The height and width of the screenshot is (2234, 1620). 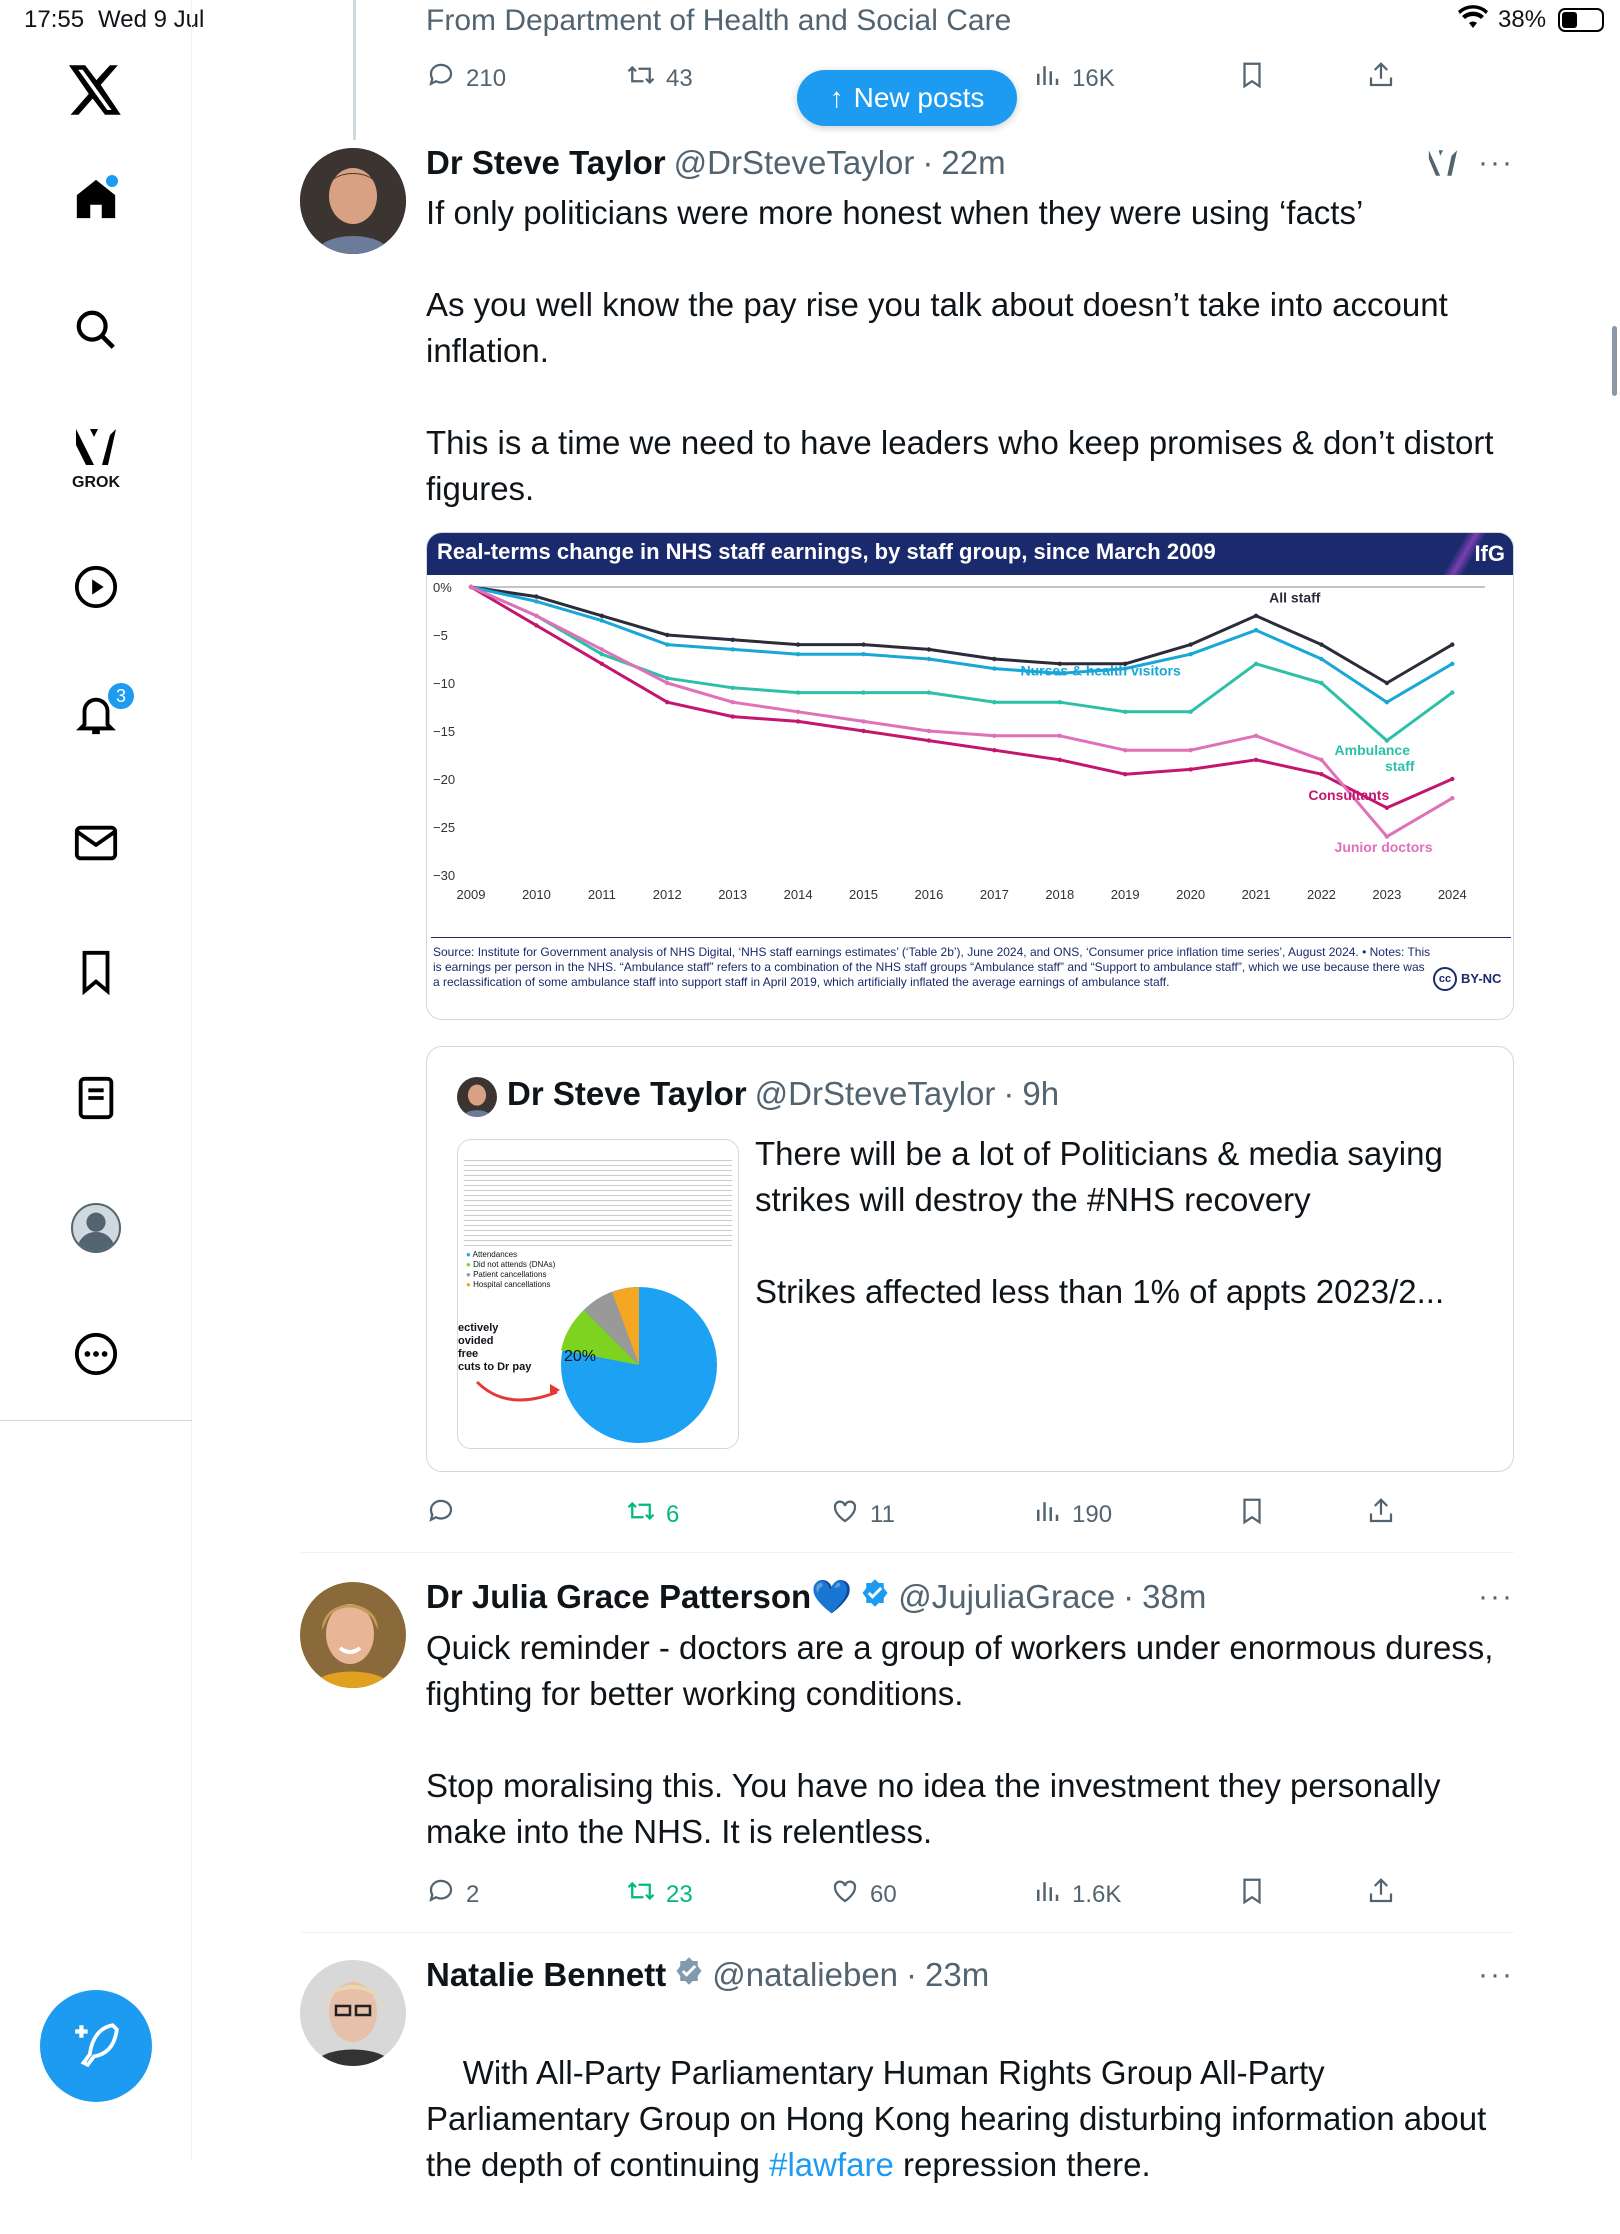 What do you see at coordinates (639, 1597) in the screenshot?
I see `display-name: Dr Julia Grace Patterson💙` at bounding box center [639, 1597].